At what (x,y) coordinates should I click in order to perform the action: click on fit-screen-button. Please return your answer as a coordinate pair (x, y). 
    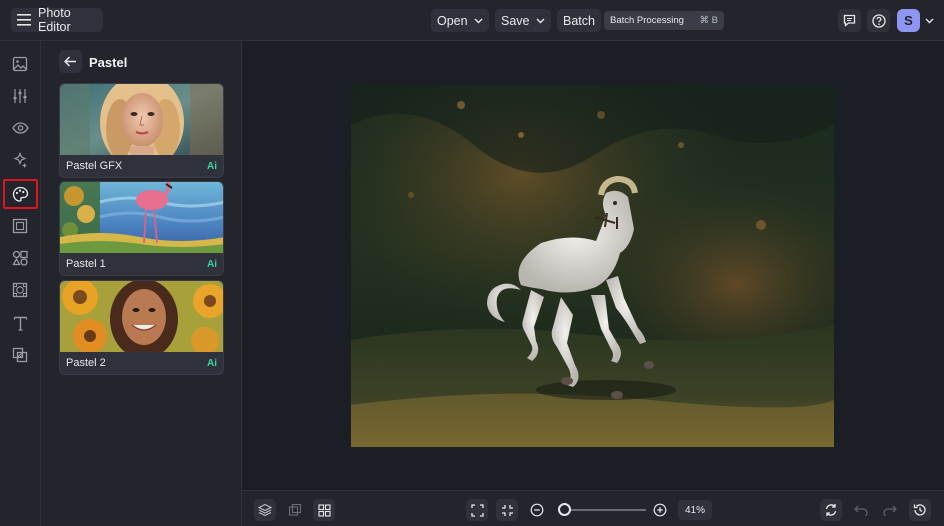
    Looking at the image, I should click on (477, 510).